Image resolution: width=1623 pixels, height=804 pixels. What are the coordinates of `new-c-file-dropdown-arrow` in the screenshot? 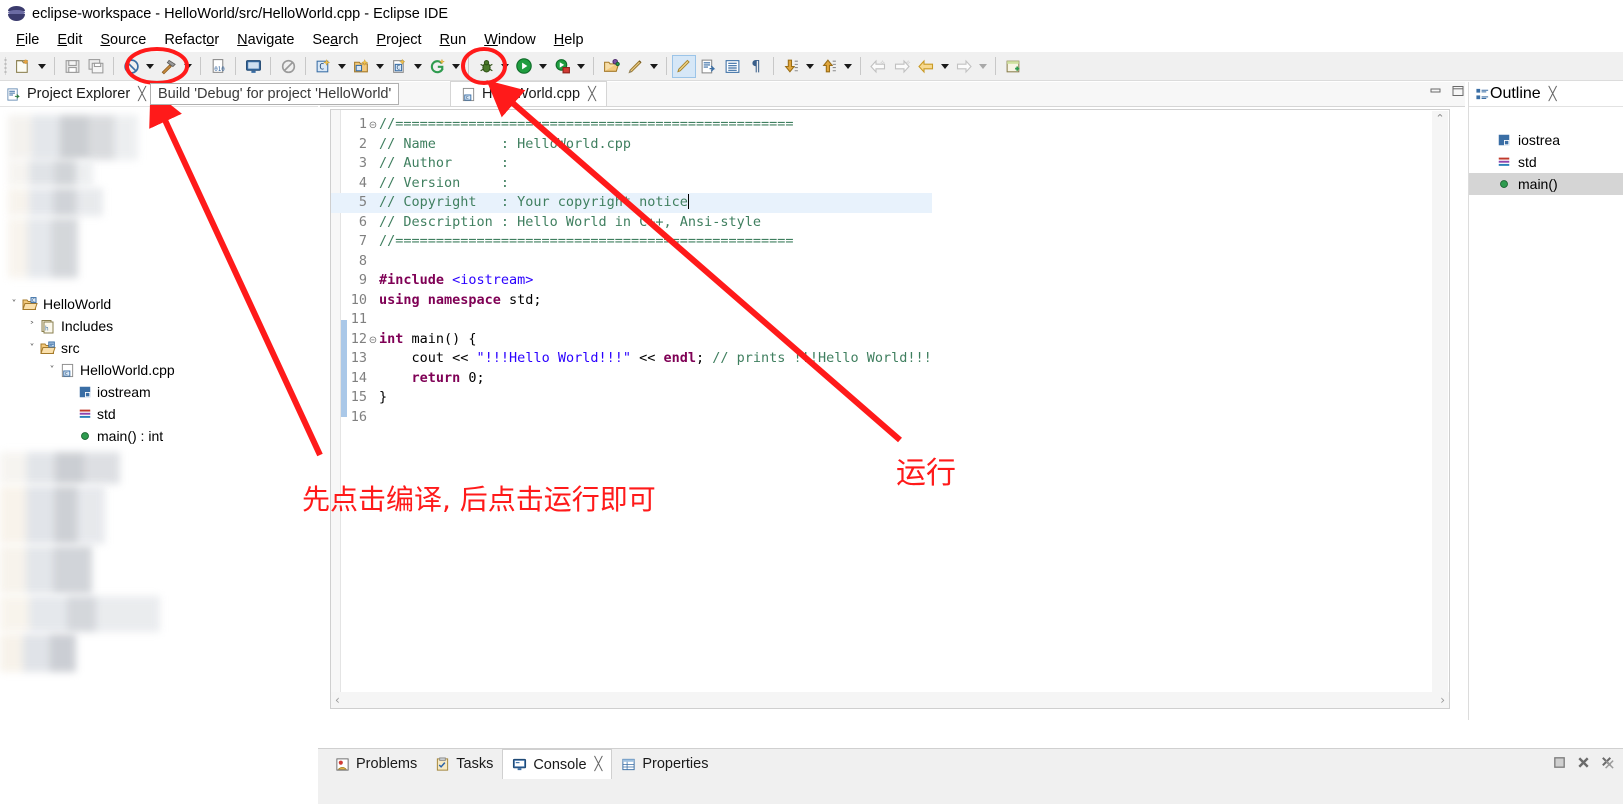 It's located at (418, 66).